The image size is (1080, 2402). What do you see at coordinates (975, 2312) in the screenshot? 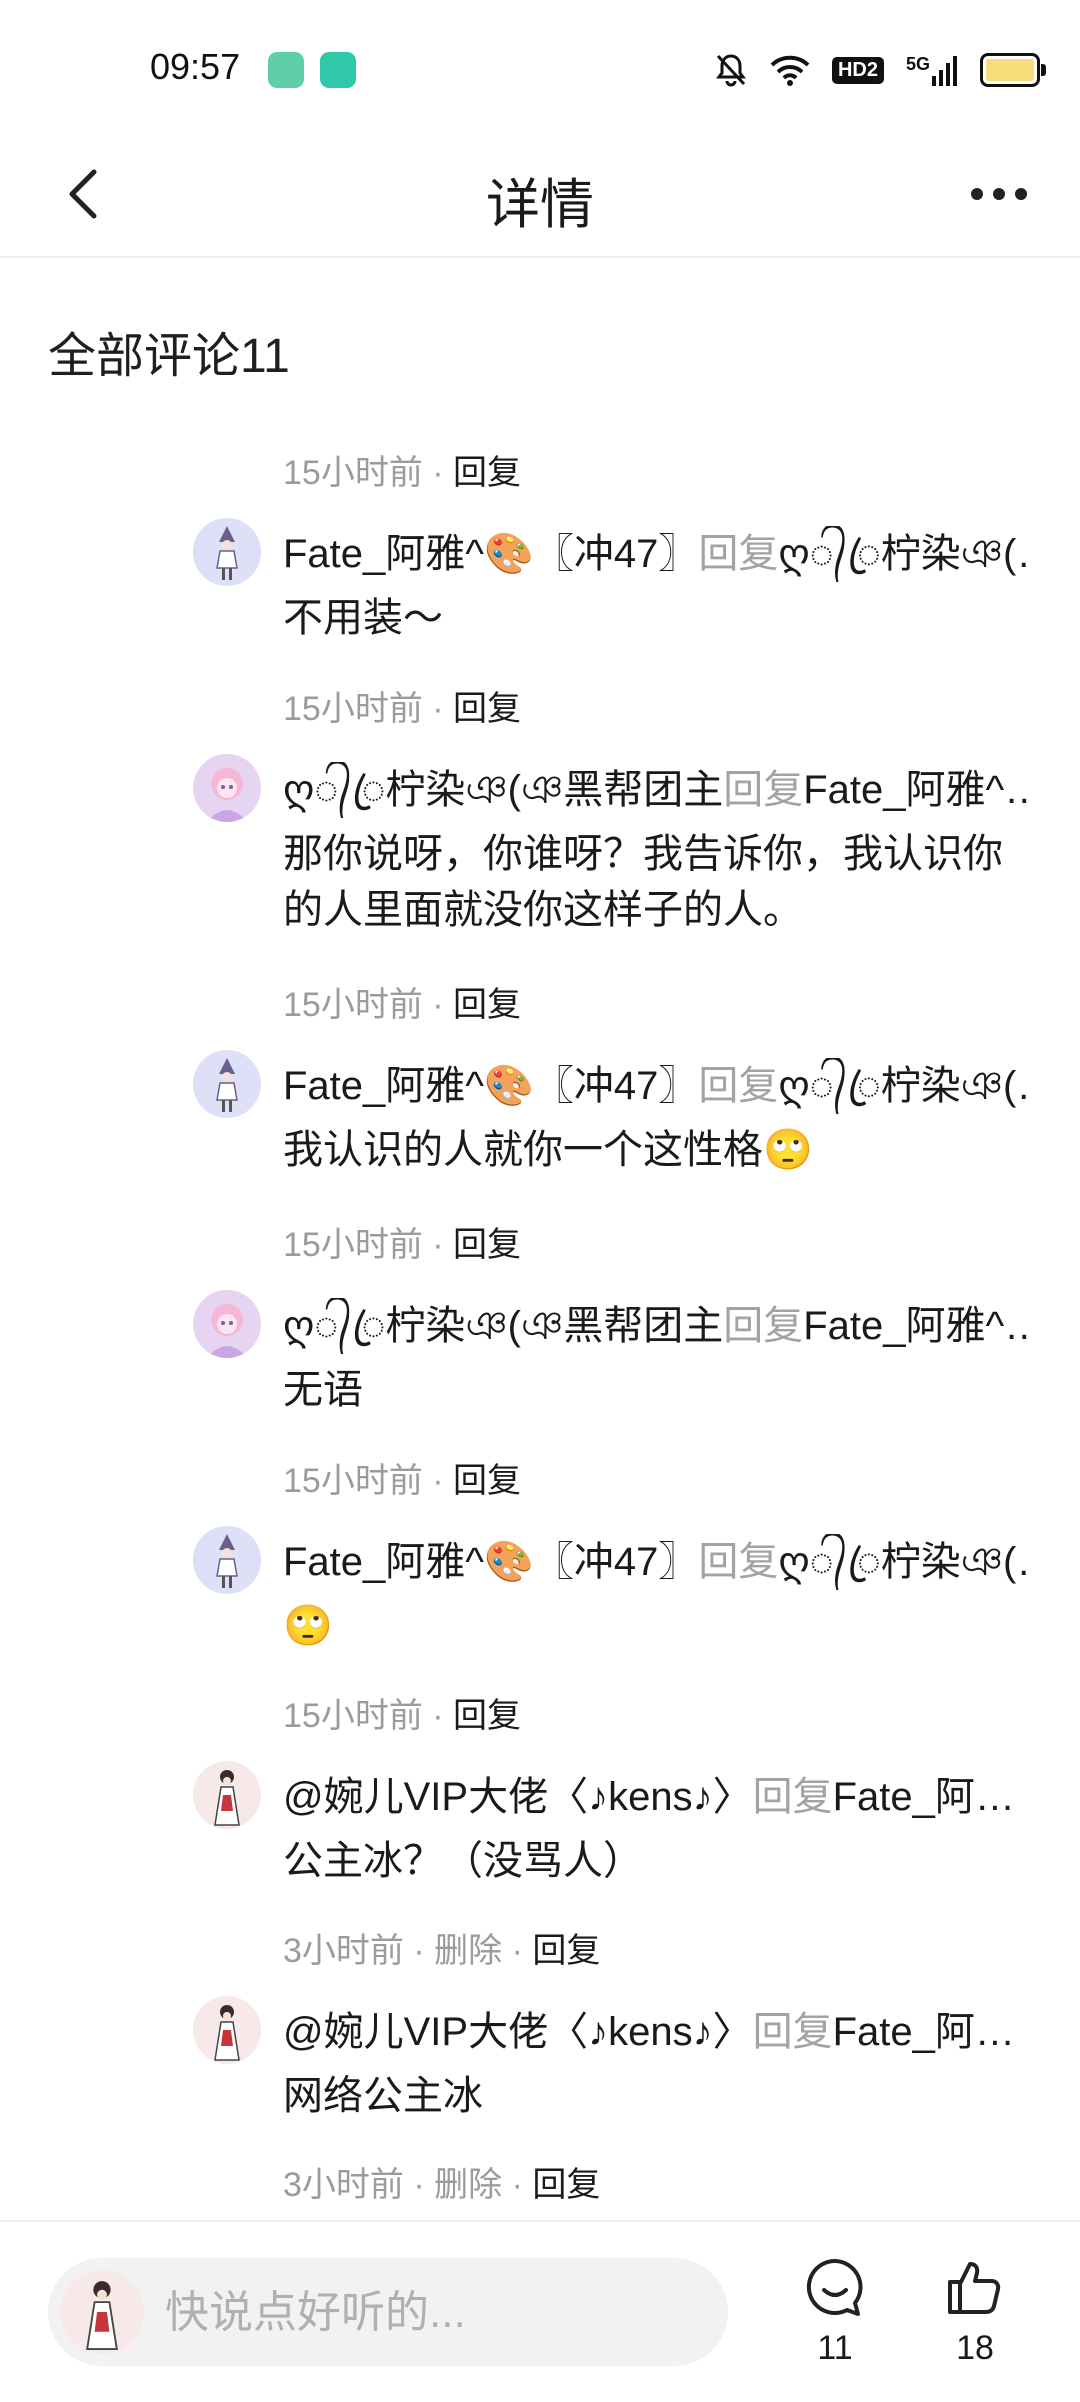
I see `like-button: 18` at bounding box center [975, 2312].